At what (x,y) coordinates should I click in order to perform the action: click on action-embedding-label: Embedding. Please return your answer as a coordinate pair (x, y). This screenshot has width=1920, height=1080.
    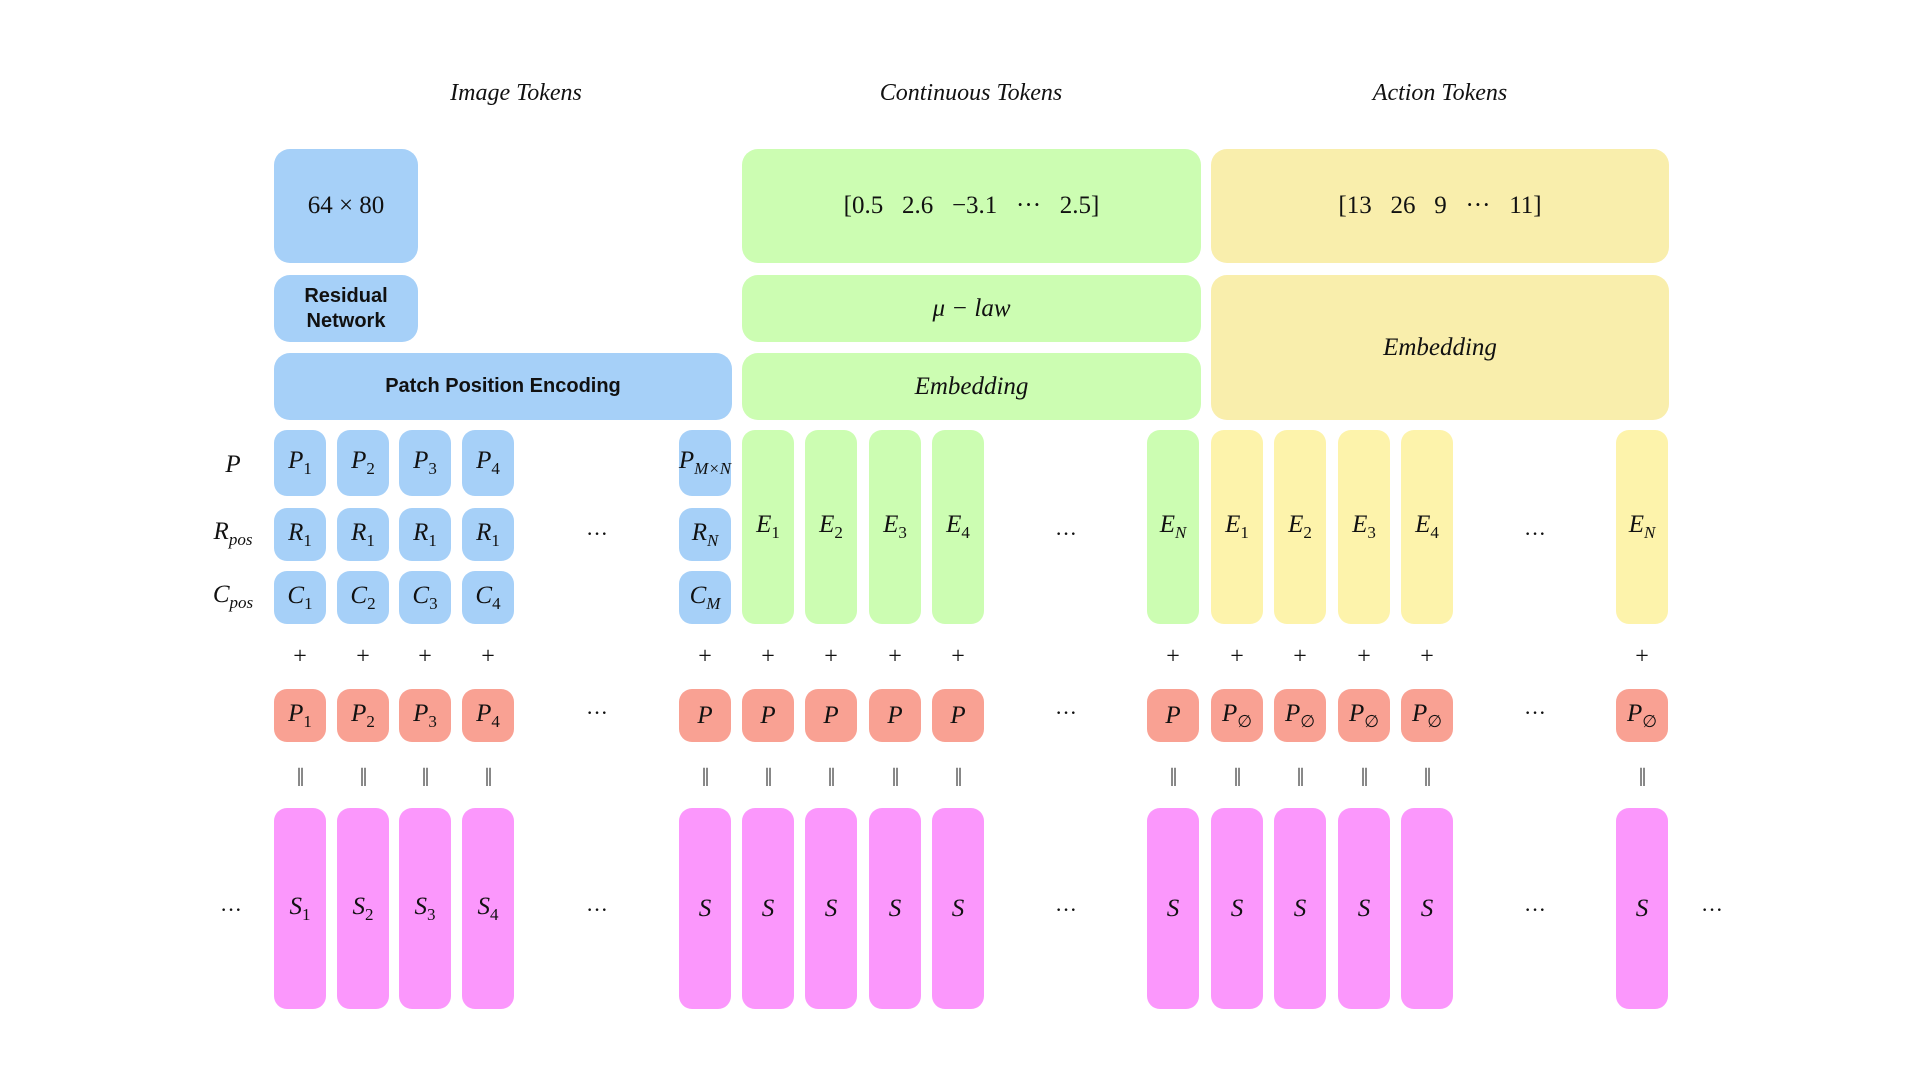
    Looking at the image, I should click on (1440, 347).